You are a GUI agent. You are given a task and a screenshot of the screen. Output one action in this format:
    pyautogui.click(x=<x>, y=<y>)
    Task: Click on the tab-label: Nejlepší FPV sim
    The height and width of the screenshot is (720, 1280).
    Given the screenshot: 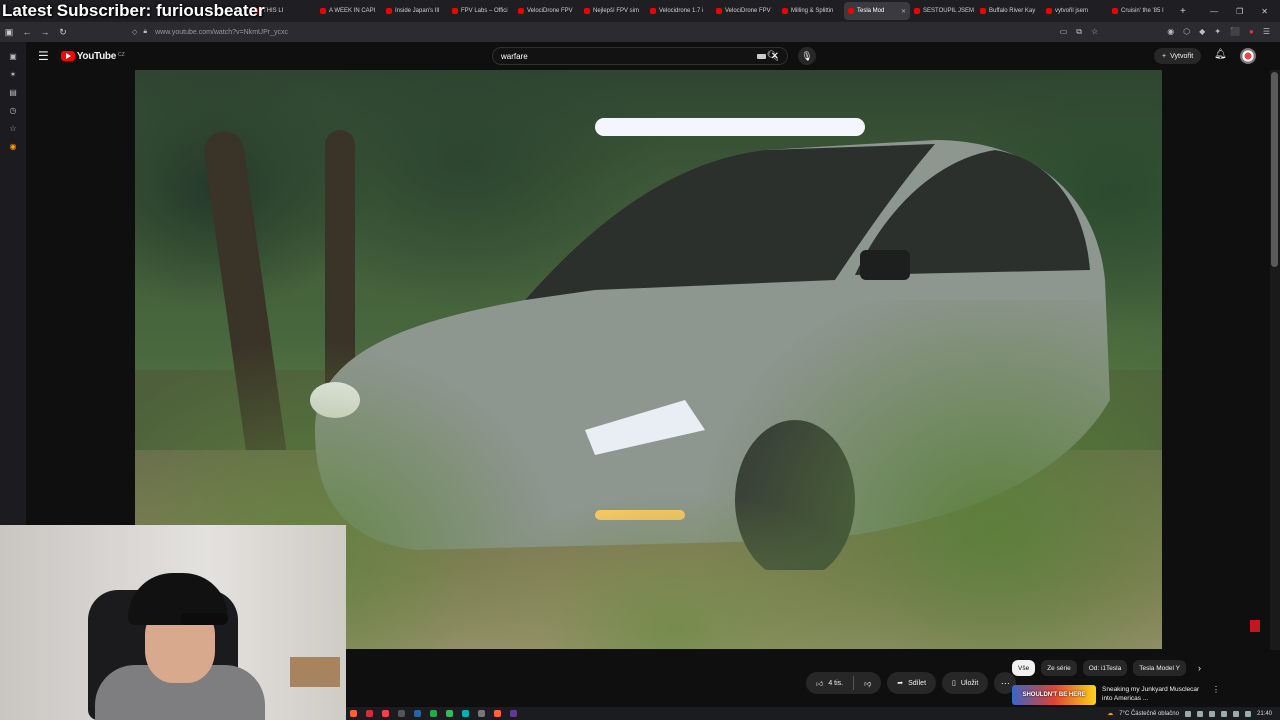 What is the action you would take?
    pyautogui.click(x=616, y=11)
    